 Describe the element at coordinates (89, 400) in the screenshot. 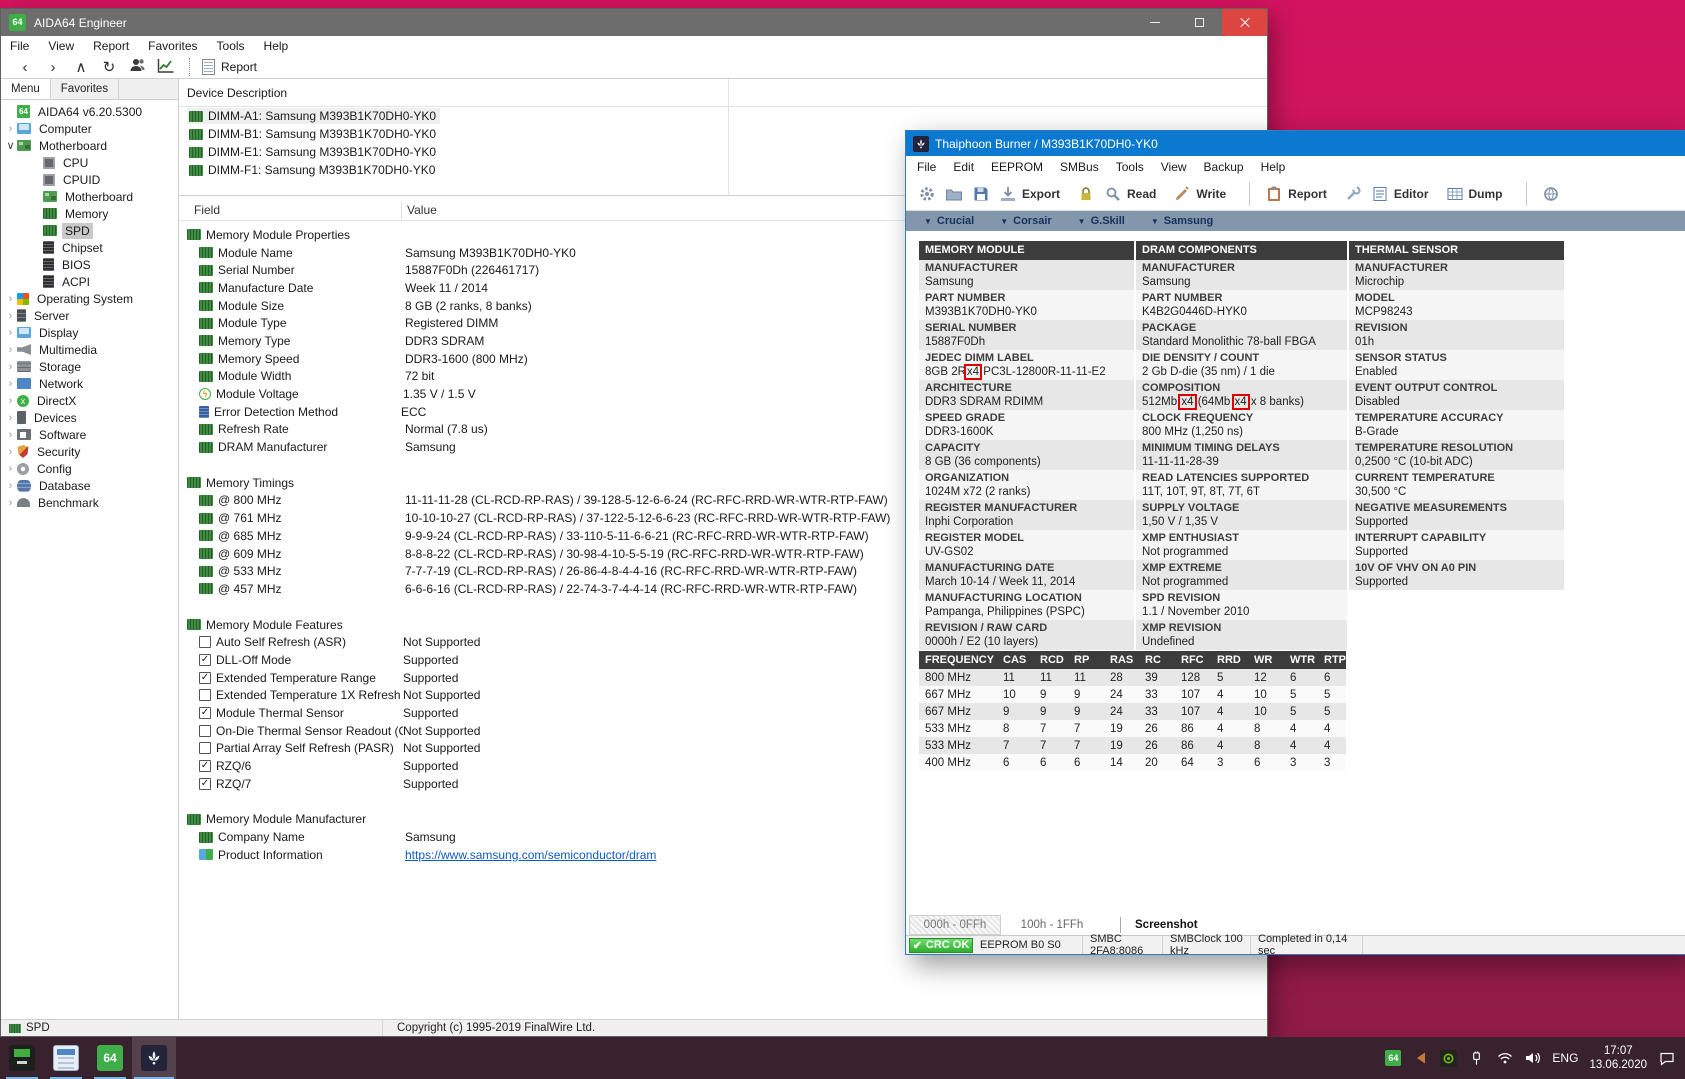

I see `tree-item: › DirectX` at that location.